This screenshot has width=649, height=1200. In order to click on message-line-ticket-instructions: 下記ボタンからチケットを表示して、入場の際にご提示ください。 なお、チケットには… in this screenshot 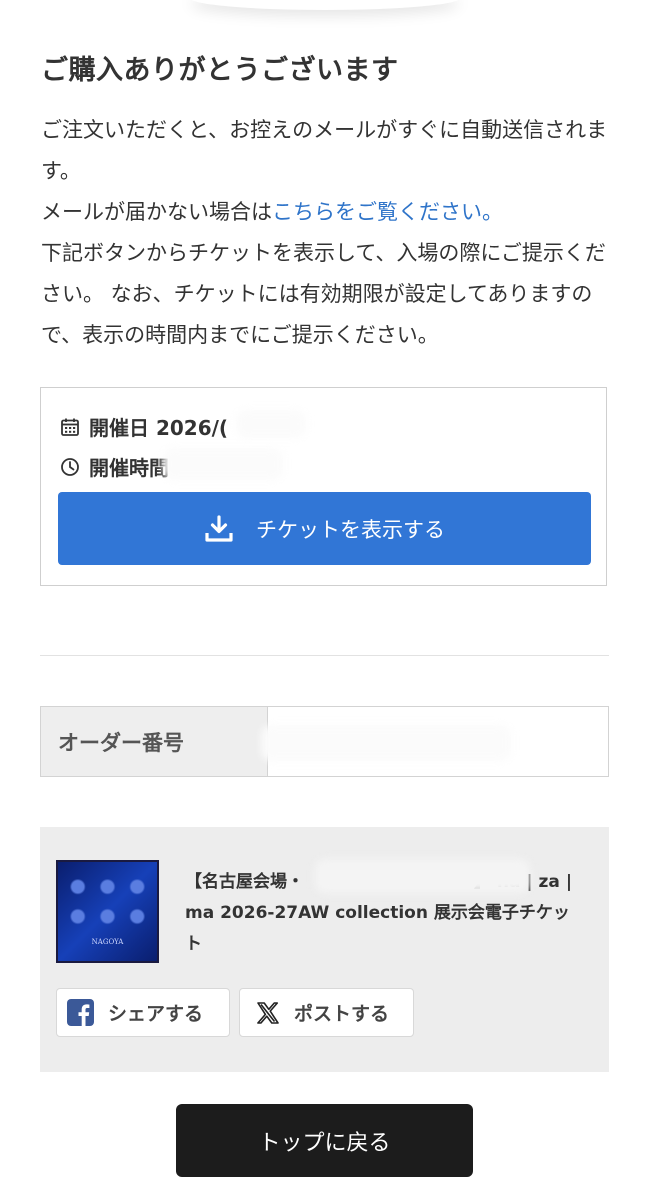, I will do `click(323, 294)`.